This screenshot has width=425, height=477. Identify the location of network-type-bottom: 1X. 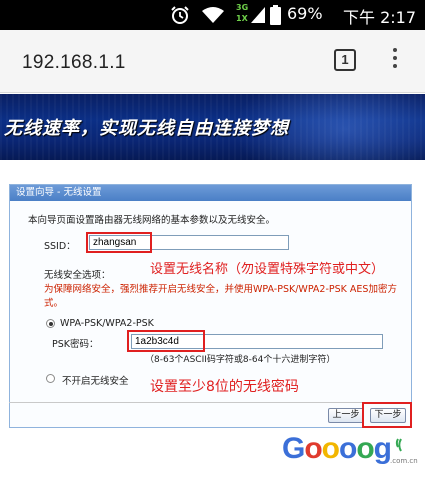
(242, 18).